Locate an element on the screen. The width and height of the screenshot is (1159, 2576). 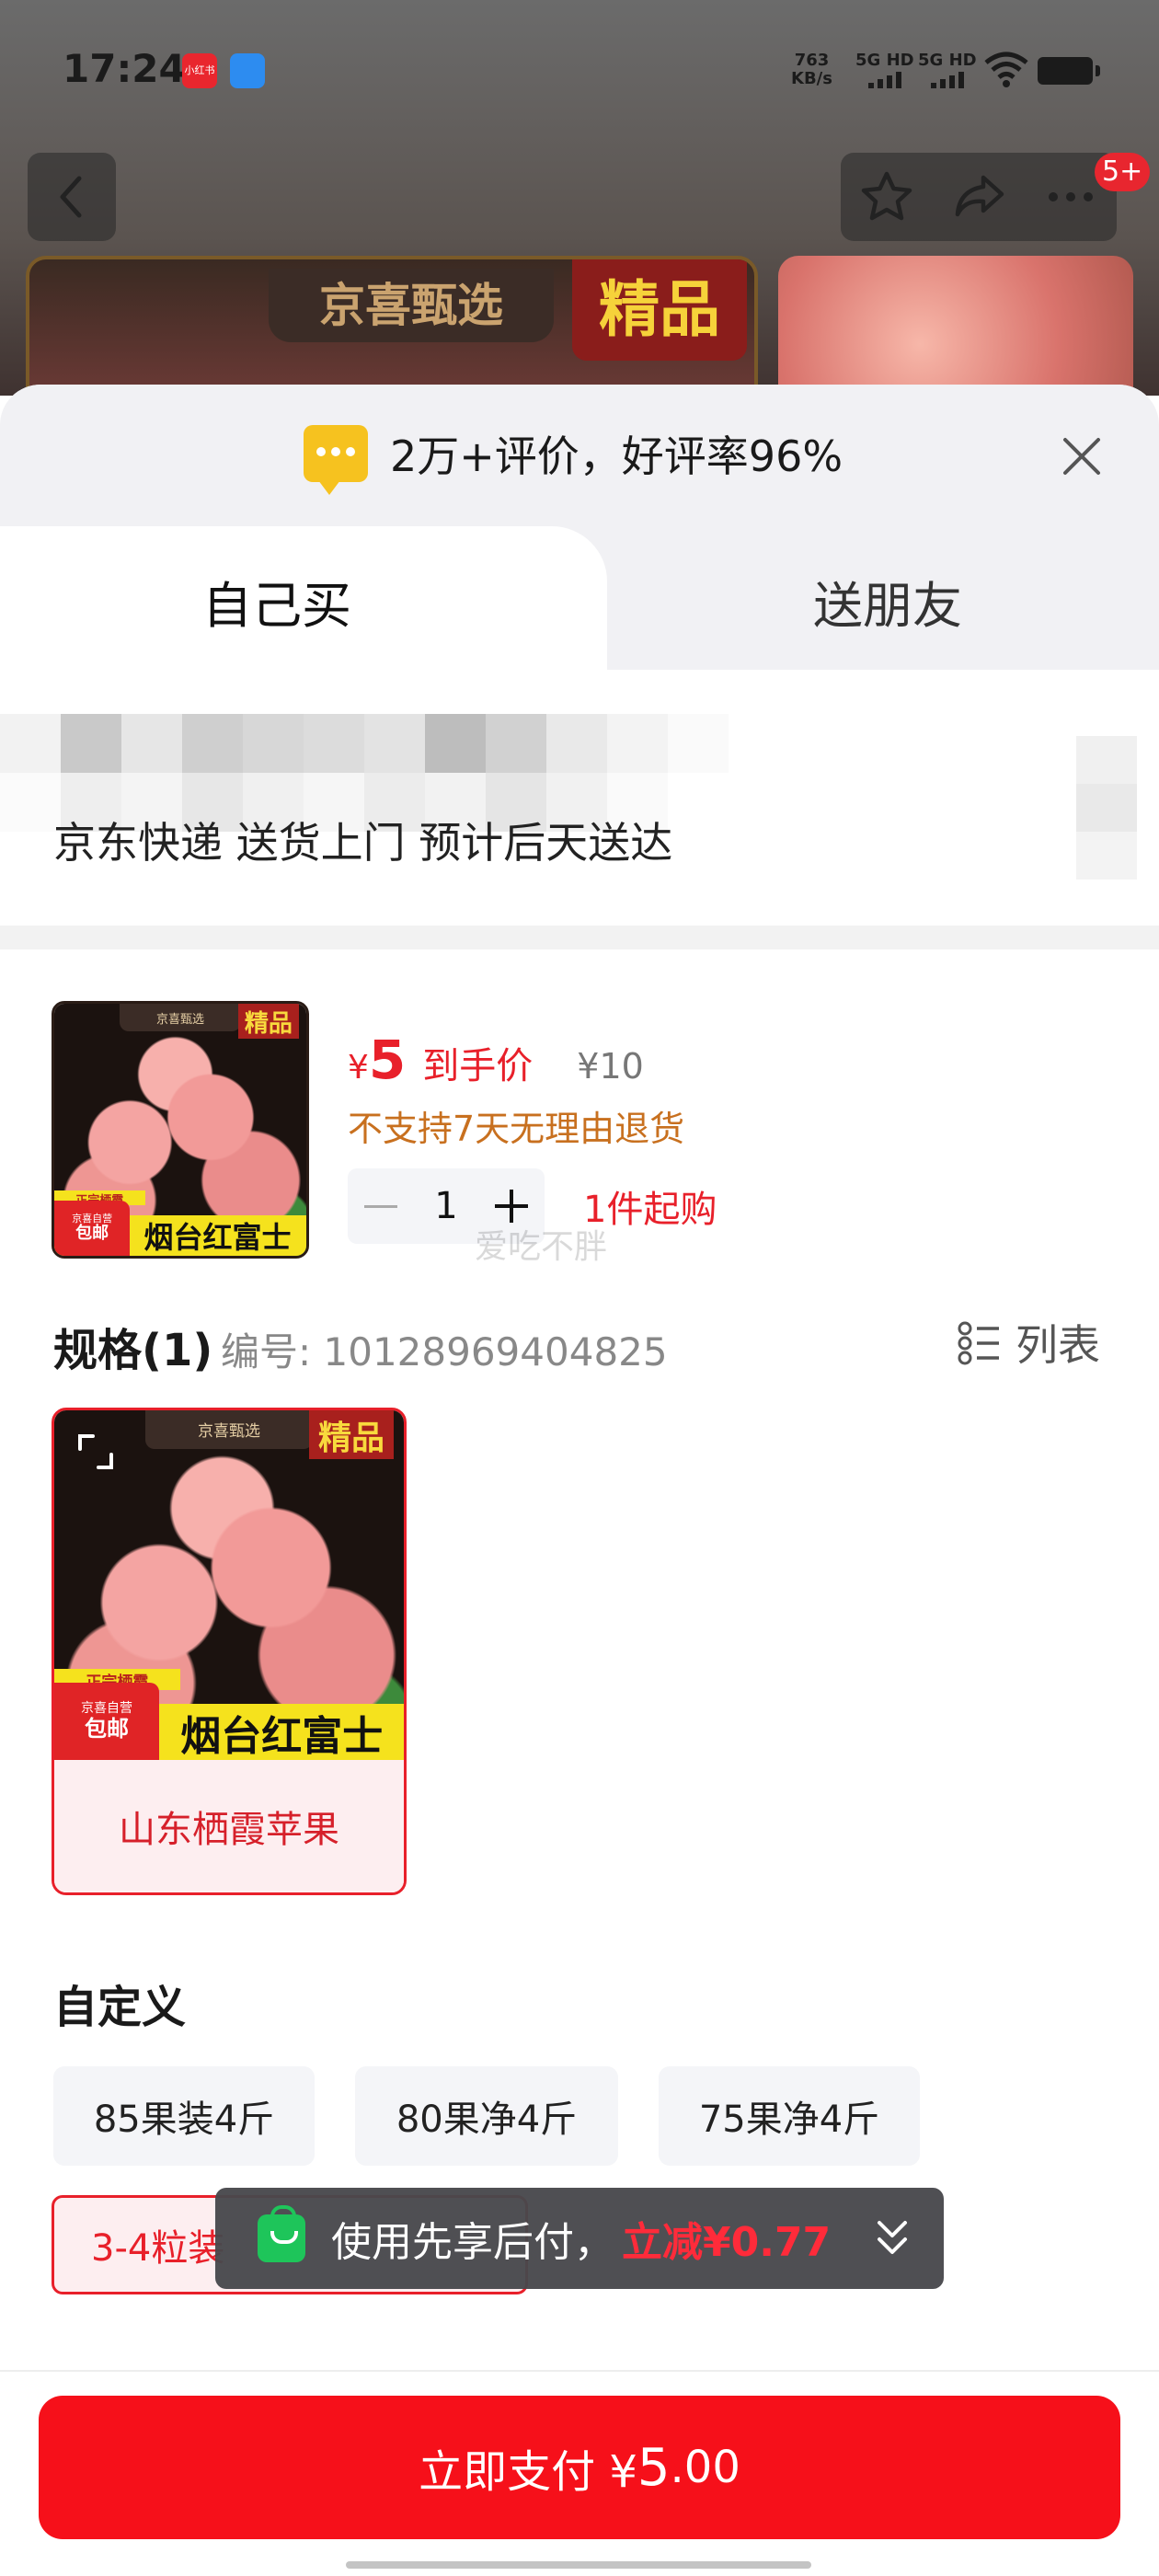
review-summary: 2万+评价，好评率96% is located at coordinates (573, 458).